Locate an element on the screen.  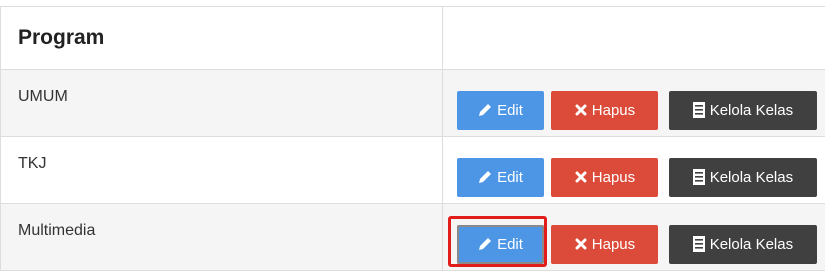
edit-button-highlighted: Edit is located at coordinates (500, 244).